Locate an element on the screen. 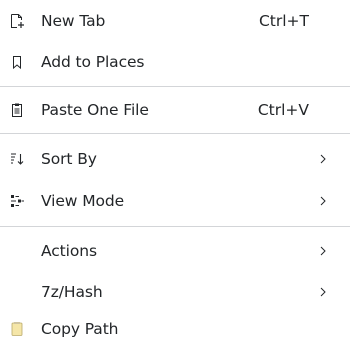  menu-item-sort-by: Sort By is located at coordinates (175, 159).